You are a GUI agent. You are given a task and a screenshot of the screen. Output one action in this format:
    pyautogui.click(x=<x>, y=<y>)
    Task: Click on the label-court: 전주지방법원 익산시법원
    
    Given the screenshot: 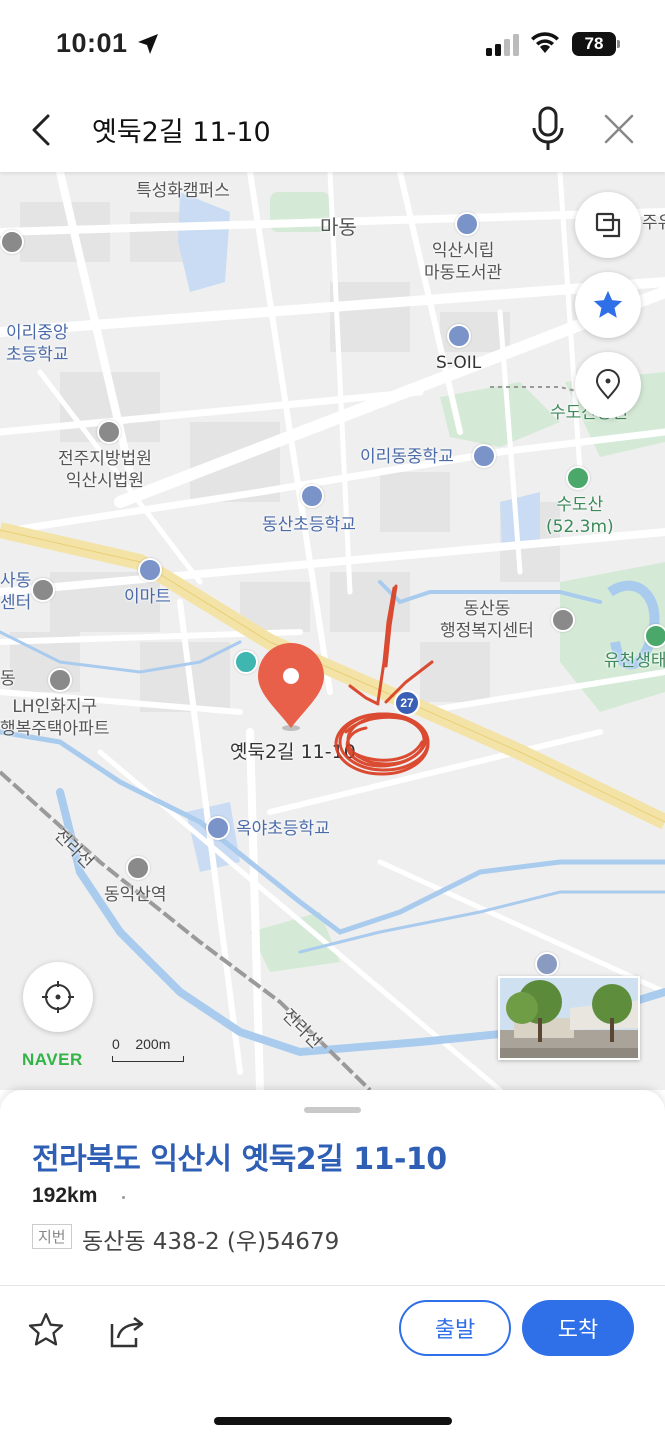 What is the action you would take?
    pyautogui.click(x=105, y=470)
    